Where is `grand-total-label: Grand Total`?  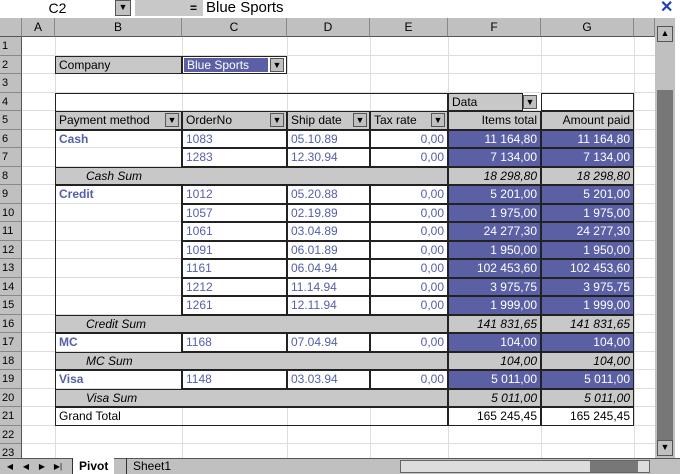 grand-total-label: Grand Total is located at coordinates (251, 416).